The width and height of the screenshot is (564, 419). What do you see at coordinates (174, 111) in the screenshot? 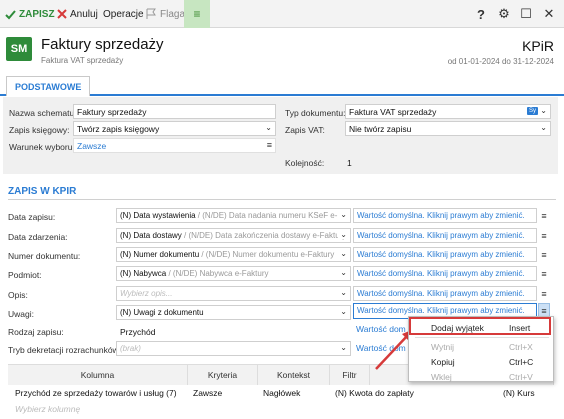
I see `schema-name-input: Faktury sprzedaży` at bounding box center [174, 111].